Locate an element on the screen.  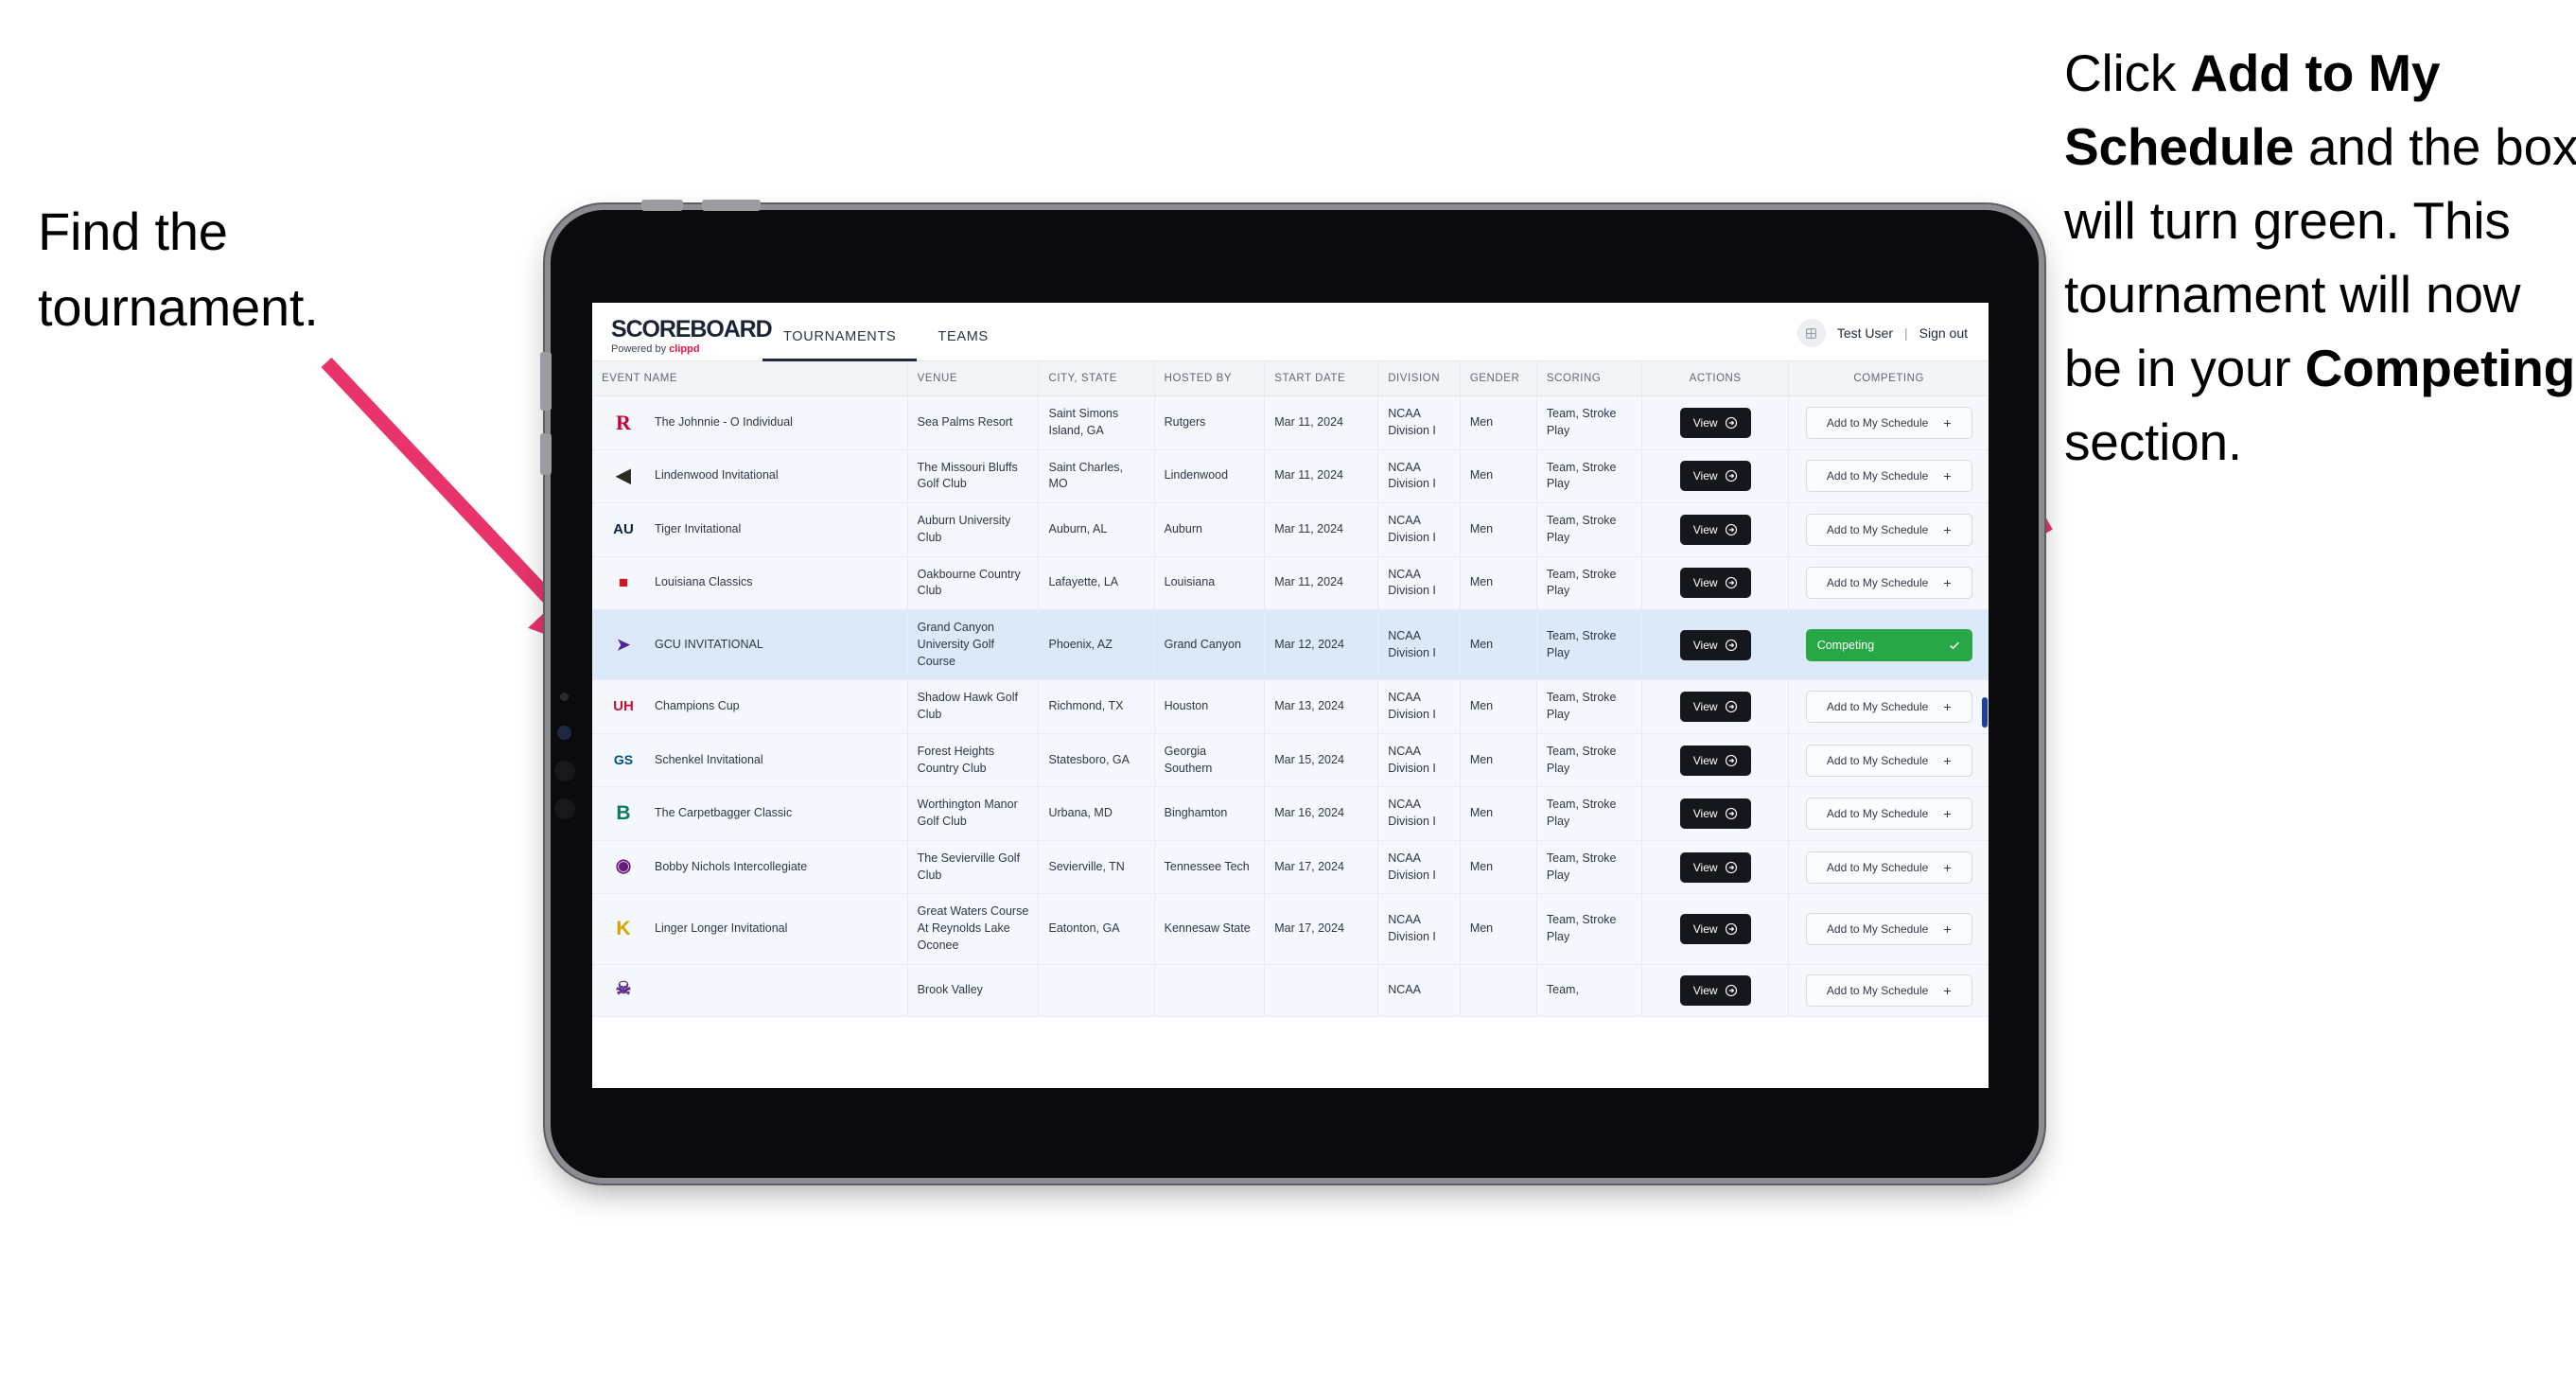
cell-event-name: B The Carpetbagger Classic is located at coordinates (750, 813).